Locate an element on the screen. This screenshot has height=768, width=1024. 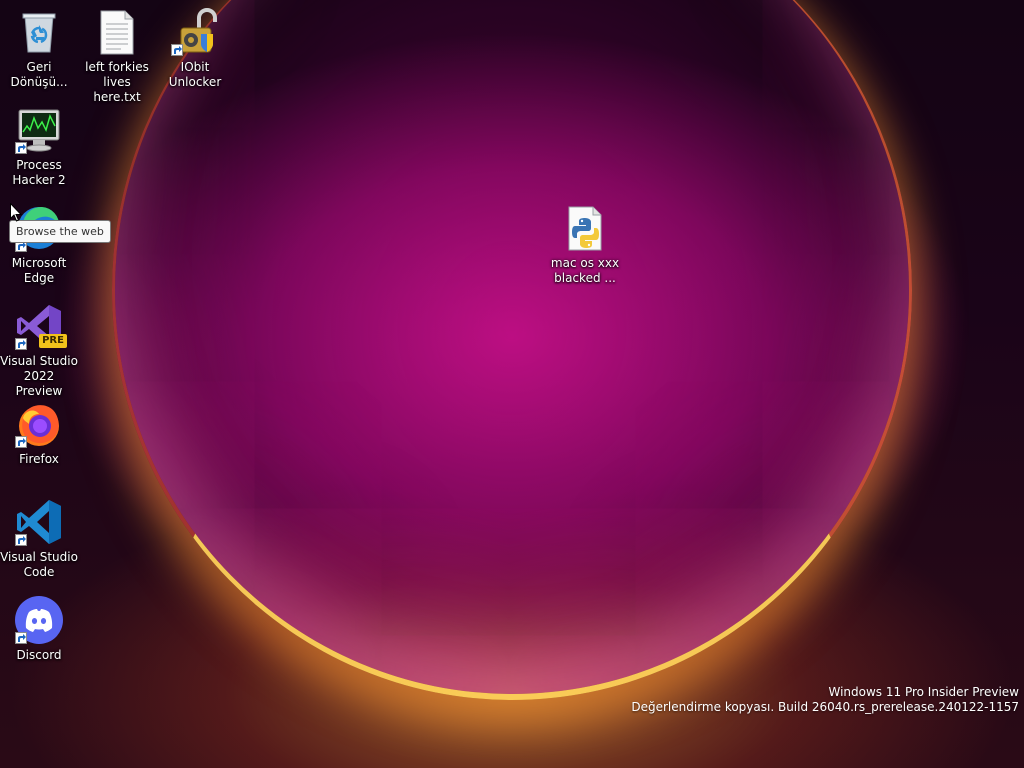
desktop-icon-text-file: left forkies lives here.txt is located at coordinates (117, 56).